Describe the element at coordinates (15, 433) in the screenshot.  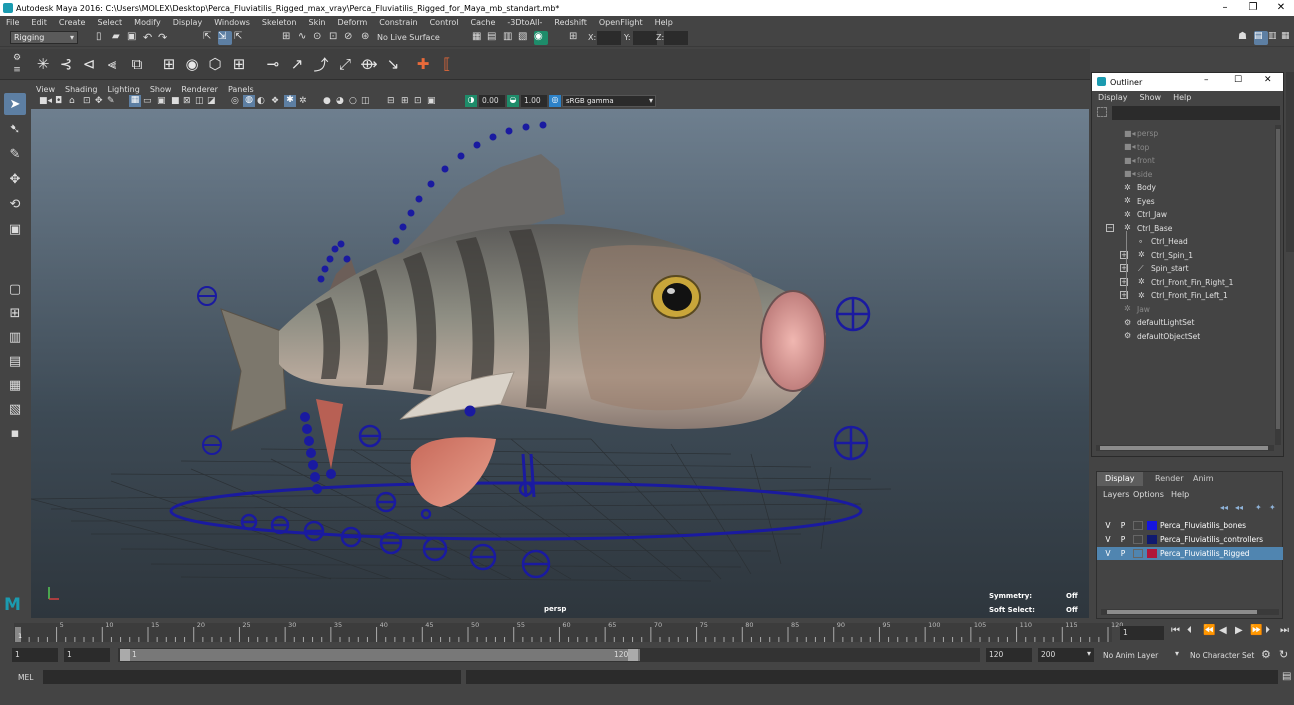
I see `custom-layout-icon: ▪` at that location.